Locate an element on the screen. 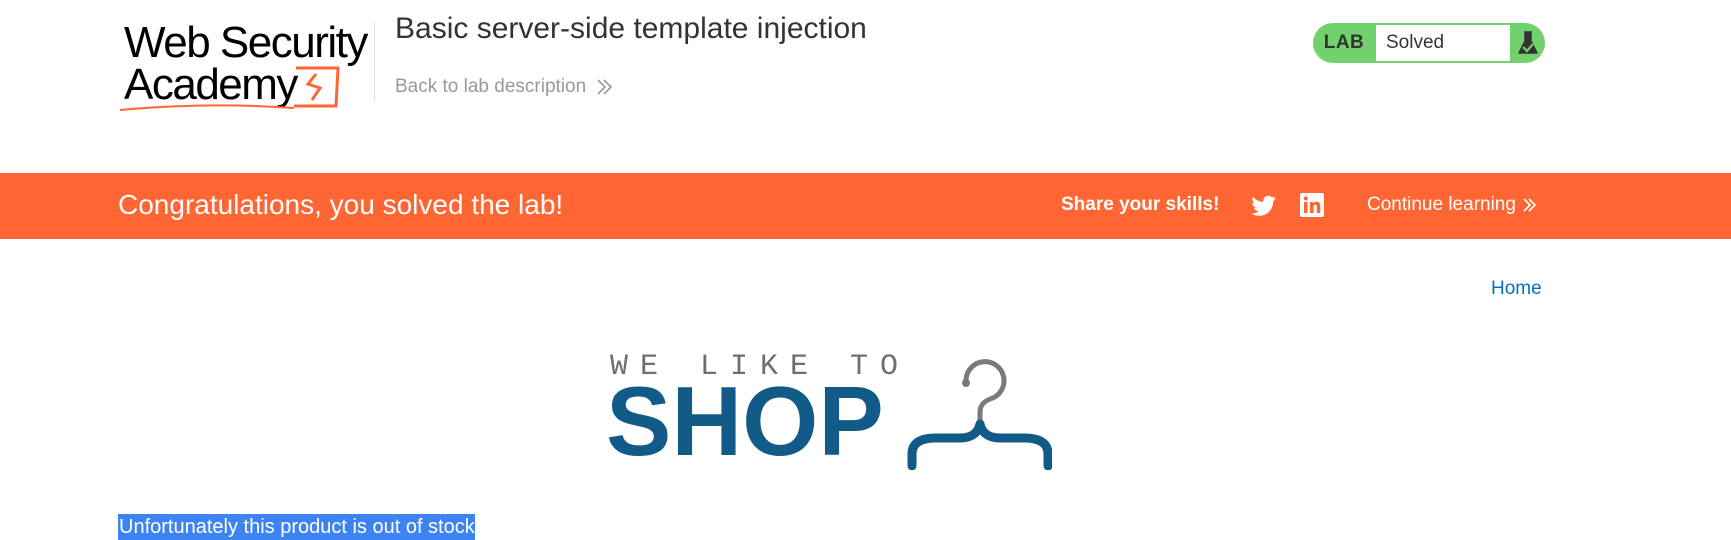 The height and width of the screenshot is (540, 1731). shop-logo: WE LIKE TO SHOP is located at coordinates (830, 410).